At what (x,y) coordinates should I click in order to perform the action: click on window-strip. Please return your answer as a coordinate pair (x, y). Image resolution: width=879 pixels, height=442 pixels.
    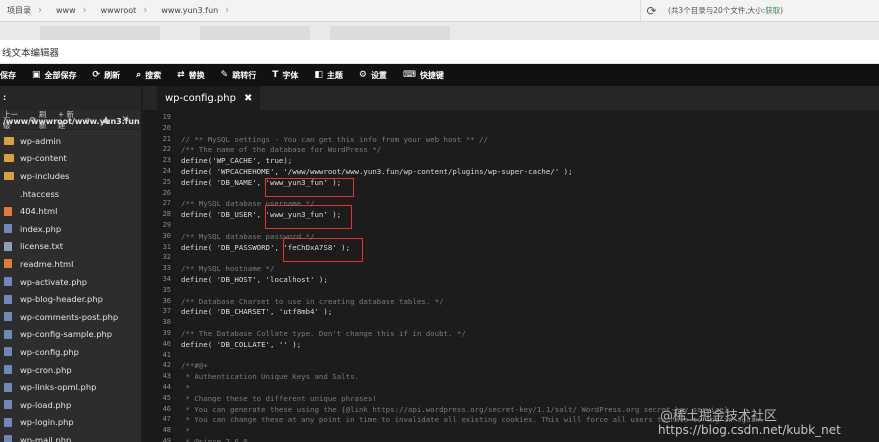
    Looking at the image, I should click on (439, 31).